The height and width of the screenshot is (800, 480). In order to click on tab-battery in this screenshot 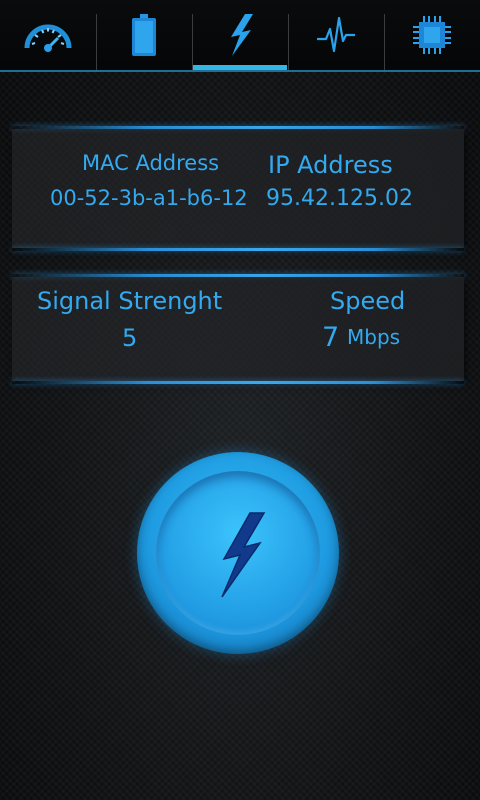, I will do `click(144, 35)`.